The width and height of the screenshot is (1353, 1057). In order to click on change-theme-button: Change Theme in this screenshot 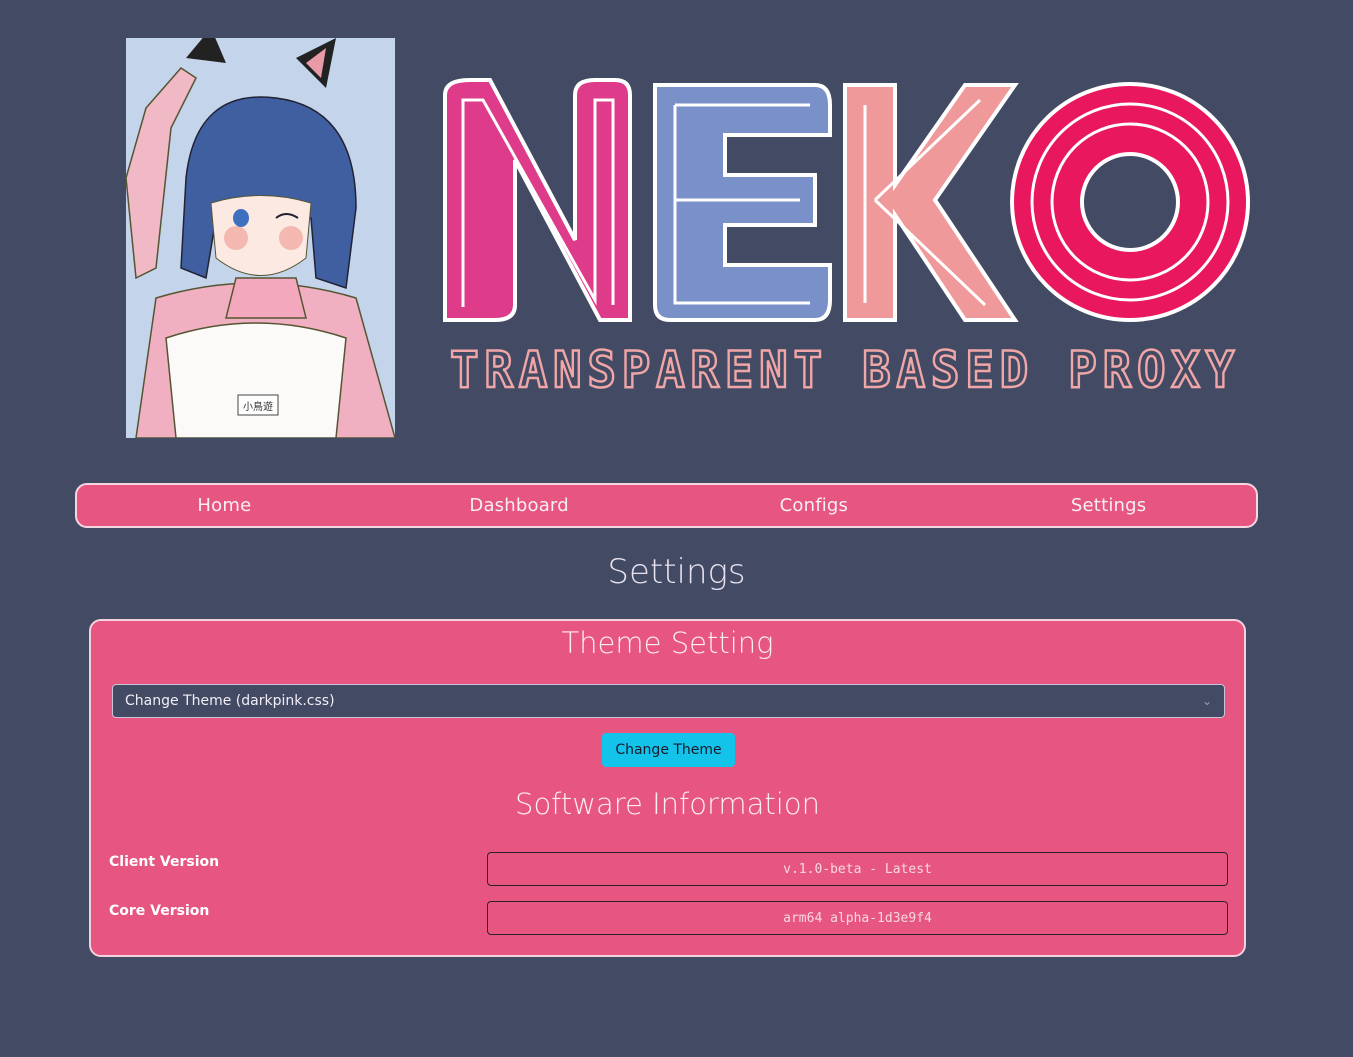, I will do `click(668, 750)`.